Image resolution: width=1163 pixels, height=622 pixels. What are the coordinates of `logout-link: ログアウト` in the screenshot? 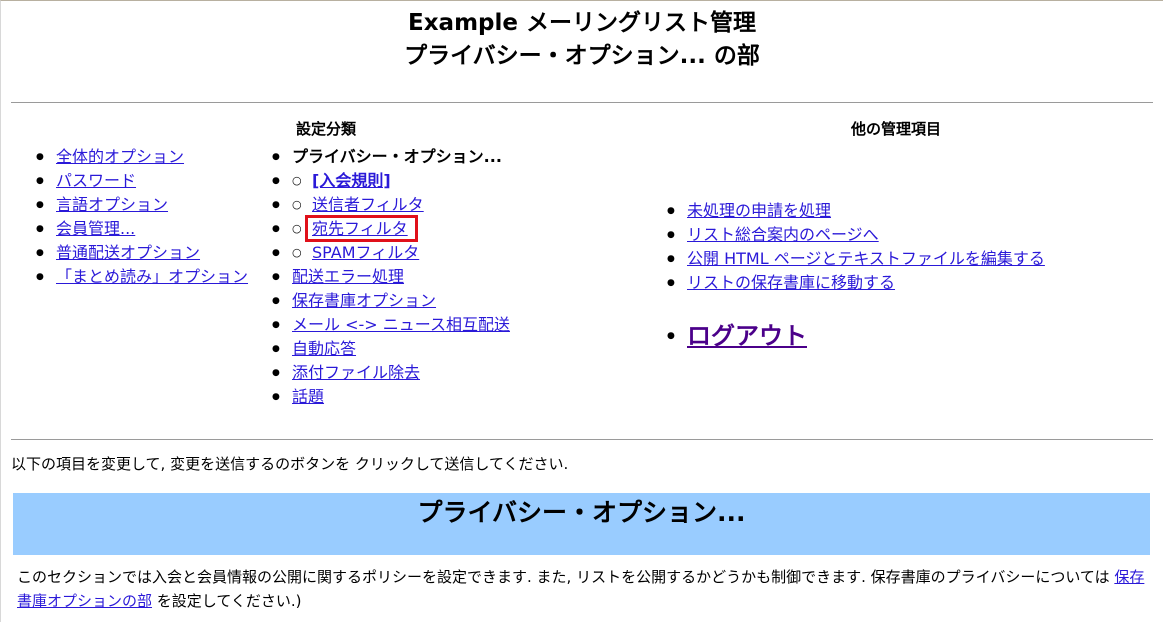 It's located at (747, 336).